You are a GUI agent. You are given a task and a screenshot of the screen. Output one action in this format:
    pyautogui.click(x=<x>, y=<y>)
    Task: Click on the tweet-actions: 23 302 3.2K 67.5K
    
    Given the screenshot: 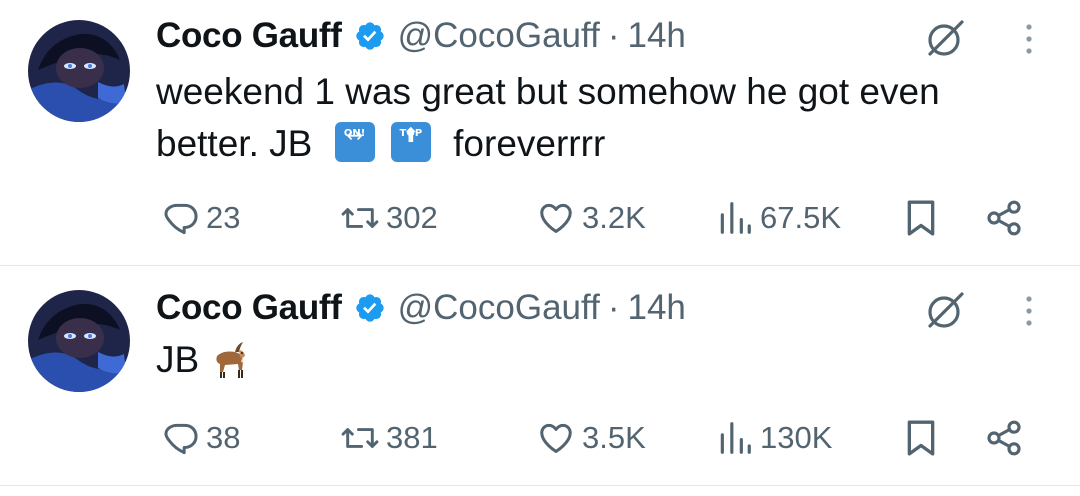 What is the action you would take?
    pyautogui.click(x=540, y=218)
    